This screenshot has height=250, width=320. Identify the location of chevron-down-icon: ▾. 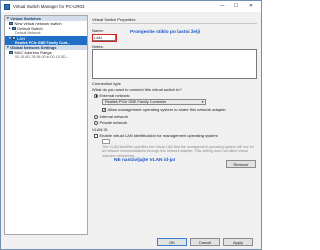
(202, 102).